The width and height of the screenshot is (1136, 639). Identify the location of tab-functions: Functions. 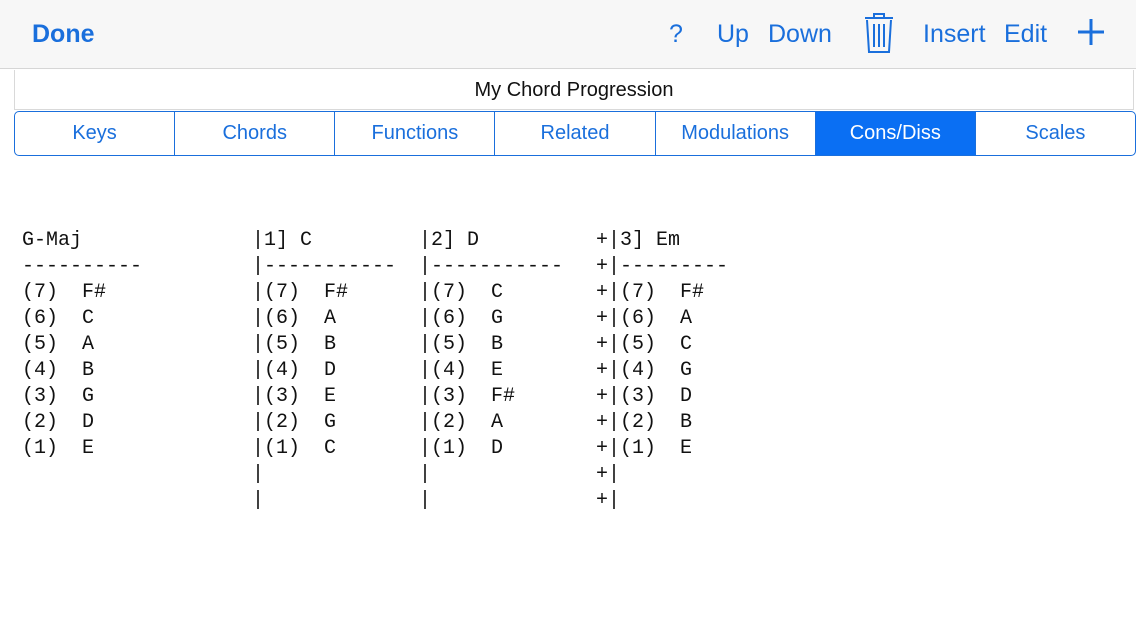
(414, 133).